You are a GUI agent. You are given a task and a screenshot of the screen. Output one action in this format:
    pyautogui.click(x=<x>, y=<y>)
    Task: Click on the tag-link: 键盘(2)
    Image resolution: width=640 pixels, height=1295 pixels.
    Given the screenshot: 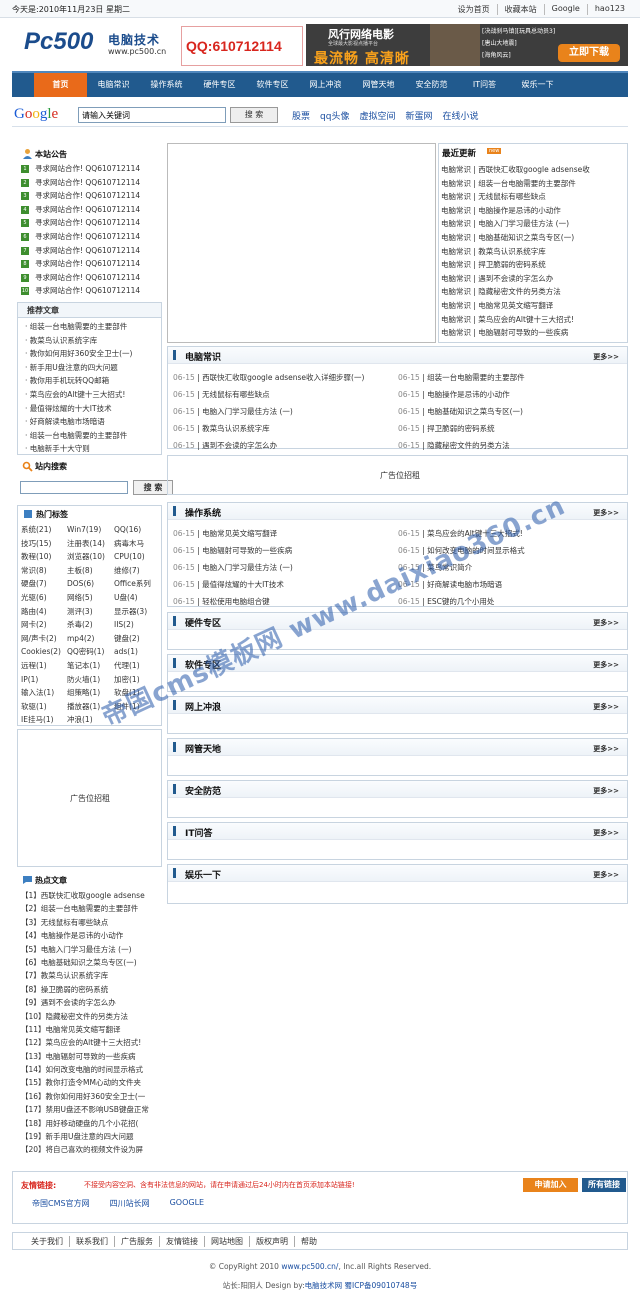 What is the action you would take?
    pyautogui.click(x=137, y=639)
    